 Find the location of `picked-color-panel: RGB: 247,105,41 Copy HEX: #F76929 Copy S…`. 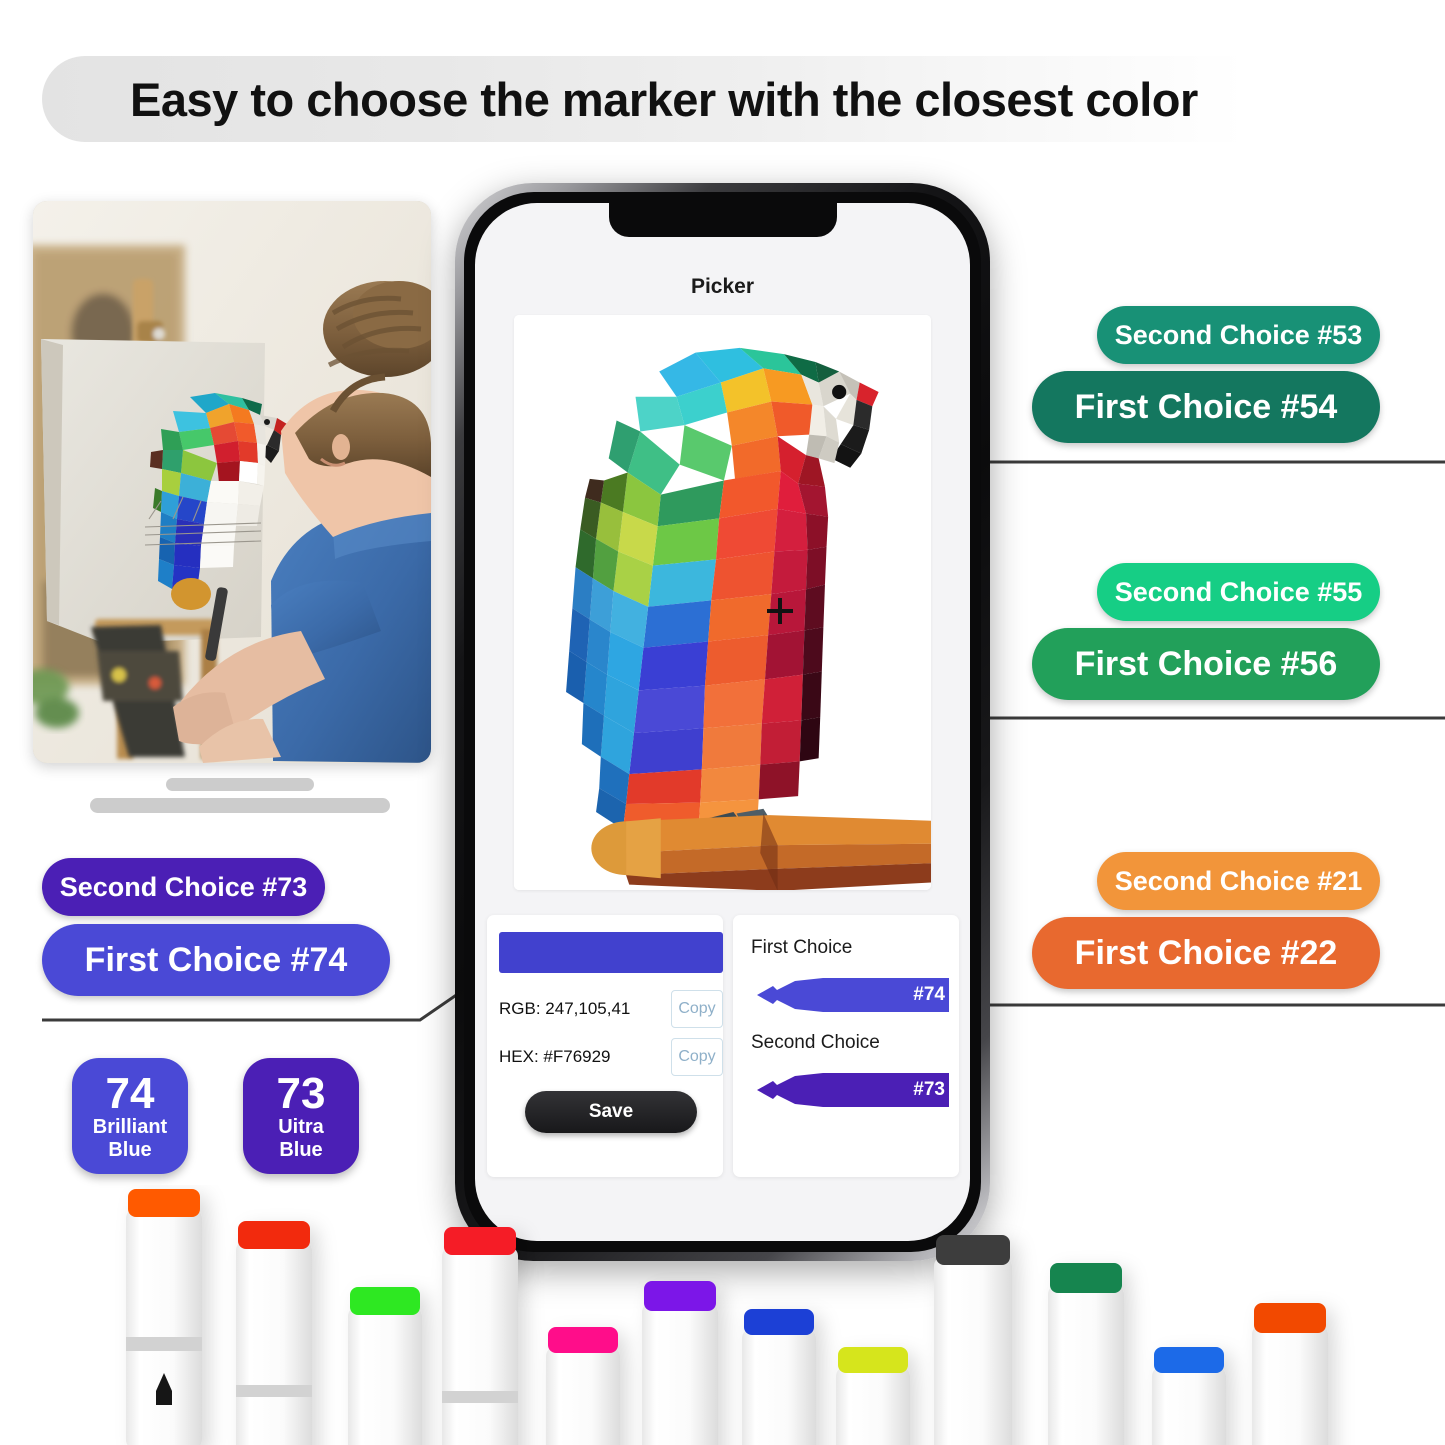

picked-color-panel: RGB: 247,105,41 Copy HEX: #F76929 Copy S… is located at coordinates (605, 1046).